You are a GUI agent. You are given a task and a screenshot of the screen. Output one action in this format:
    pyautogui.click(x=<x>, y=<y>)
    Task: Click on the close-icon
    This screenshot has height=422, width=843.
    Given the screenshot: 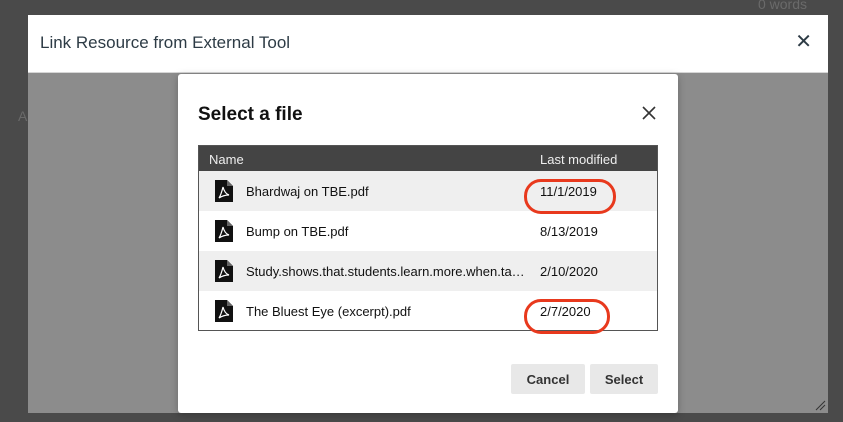 What is the action you would take?
    pyautogui.click(x=649, y=113)
    